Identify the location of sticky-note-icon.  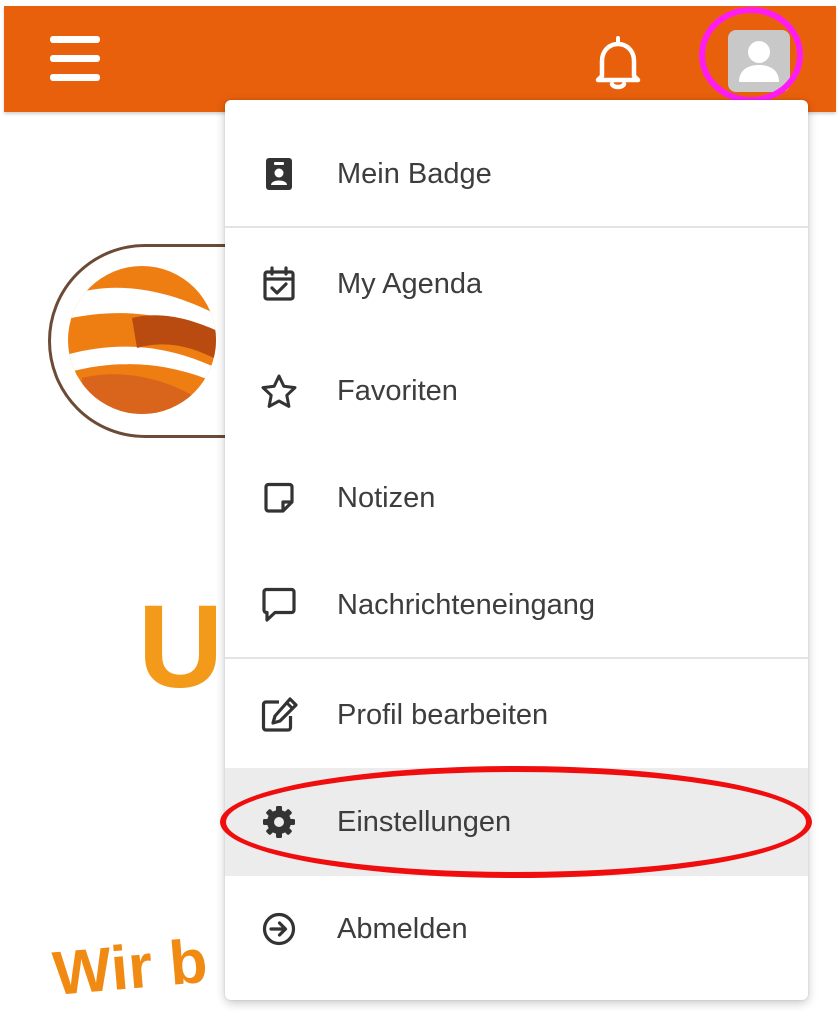
(279, 498).